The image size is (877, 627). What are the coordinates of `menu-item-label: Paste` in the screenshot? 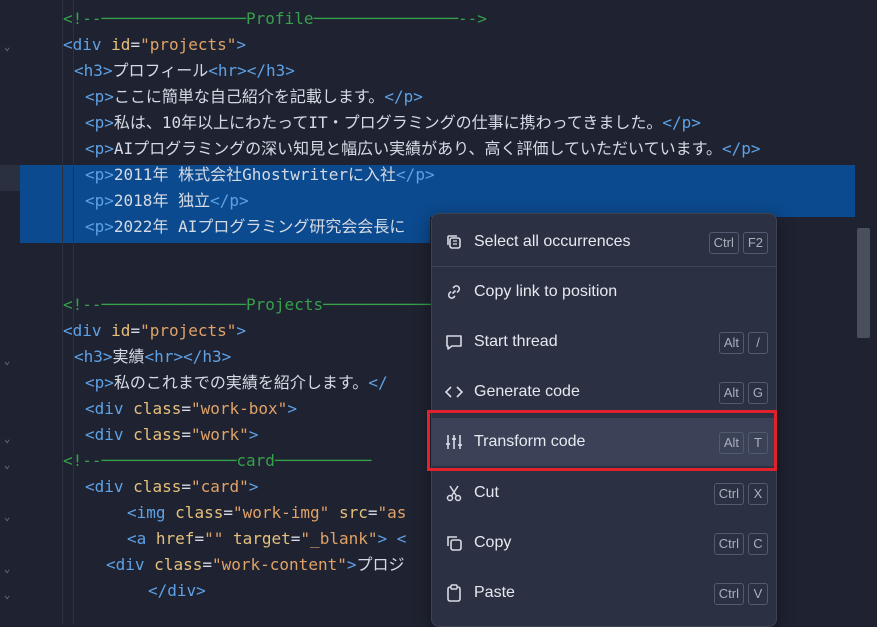 It's located at (494, 592).